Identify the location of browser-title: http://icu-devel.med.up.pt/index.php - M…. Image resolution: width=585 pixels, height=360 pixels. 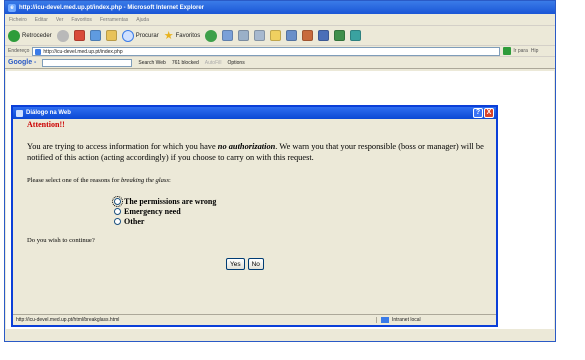
(112, 7).